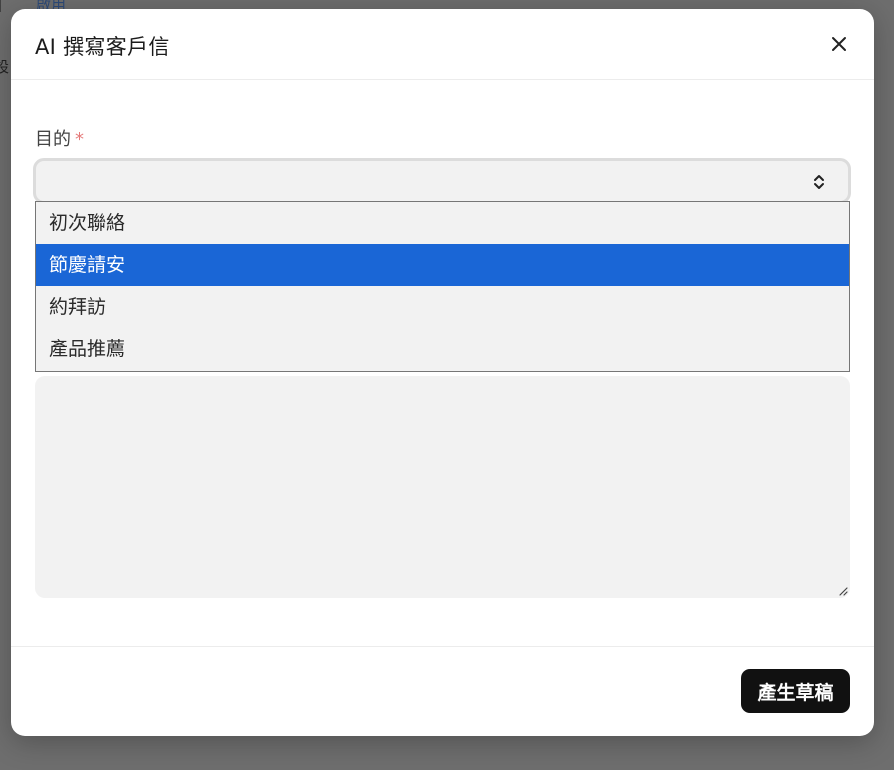 Image resolution: width=894 pixels, height=770 pixels. Describe the element at coordinates (5, 67) in the screenshot. I see `background-fragment: 設` at that location.